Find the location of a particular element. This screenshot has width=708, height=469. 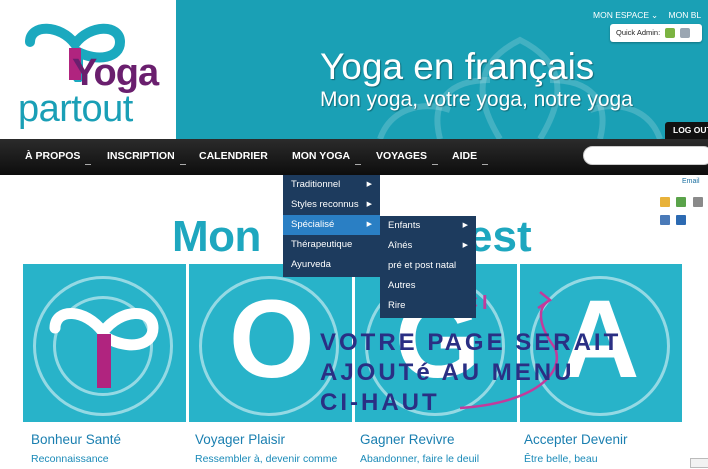

site-subtitle: Mon yoga, votre yoga, notre yoga is located at coordinates (476, 99).